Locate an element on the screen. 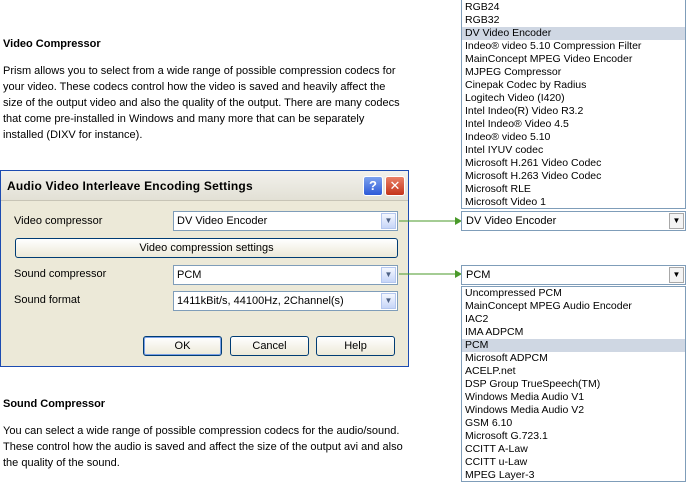 The image size is (686, 482). close-icon: ✕ is located at coordinates (395, 186).